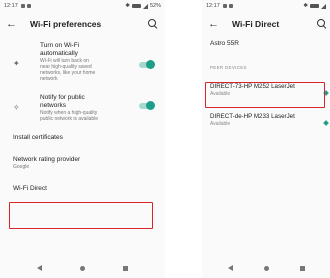 This screenshot has height=278, width=330. Describe the element at coordinates (252, 116) in the screenshot. I see `device-name: DIRECT-de-HP M233 LaserJet` at that location.